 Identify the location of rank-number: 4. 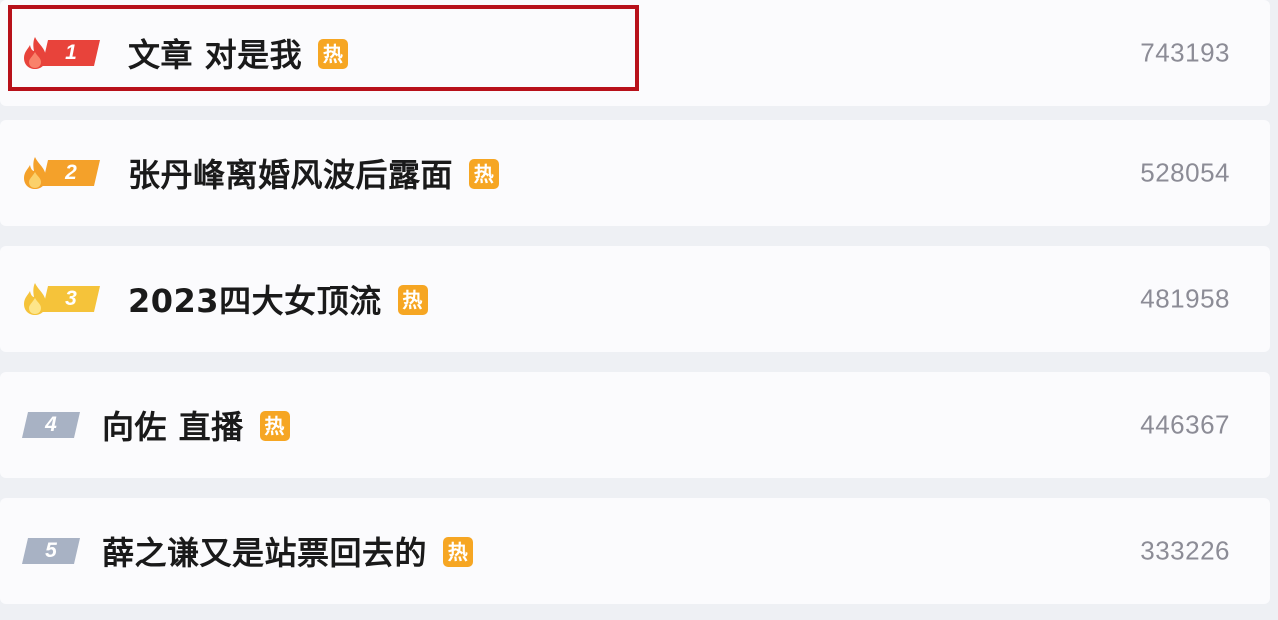
(51, 424).